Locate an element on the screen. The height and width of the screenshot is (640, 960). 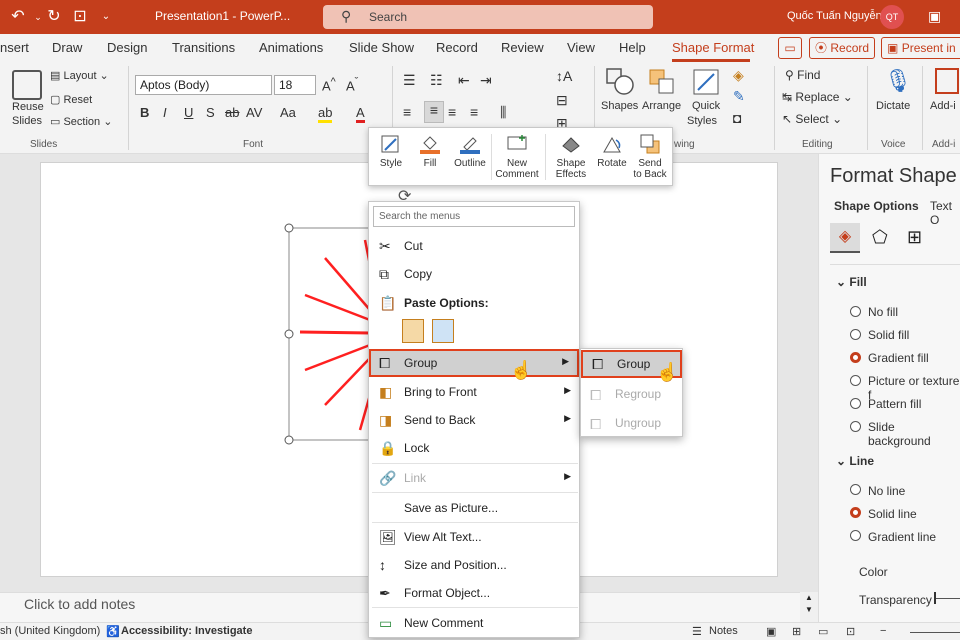
fit-slide-icon: − is located at coordinates (883, 631).